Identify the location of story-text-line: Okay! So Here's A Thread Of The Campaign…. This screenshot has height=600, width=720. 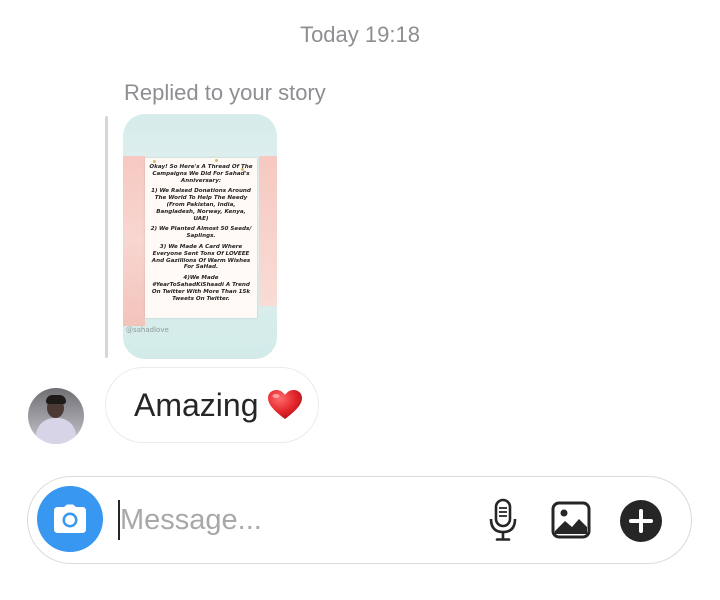
(201, 174).